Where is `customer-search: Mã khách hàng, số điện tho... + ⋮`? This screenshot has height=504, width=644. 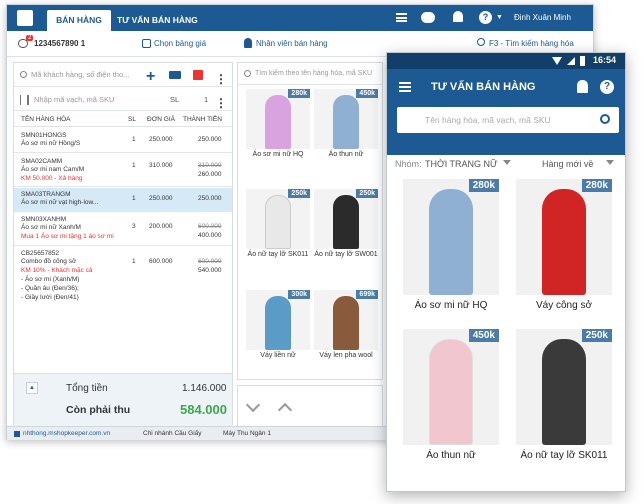
customer-search: Mã khách hàng, số điện tho... + ⋮ is located at coordinates (123, 75).